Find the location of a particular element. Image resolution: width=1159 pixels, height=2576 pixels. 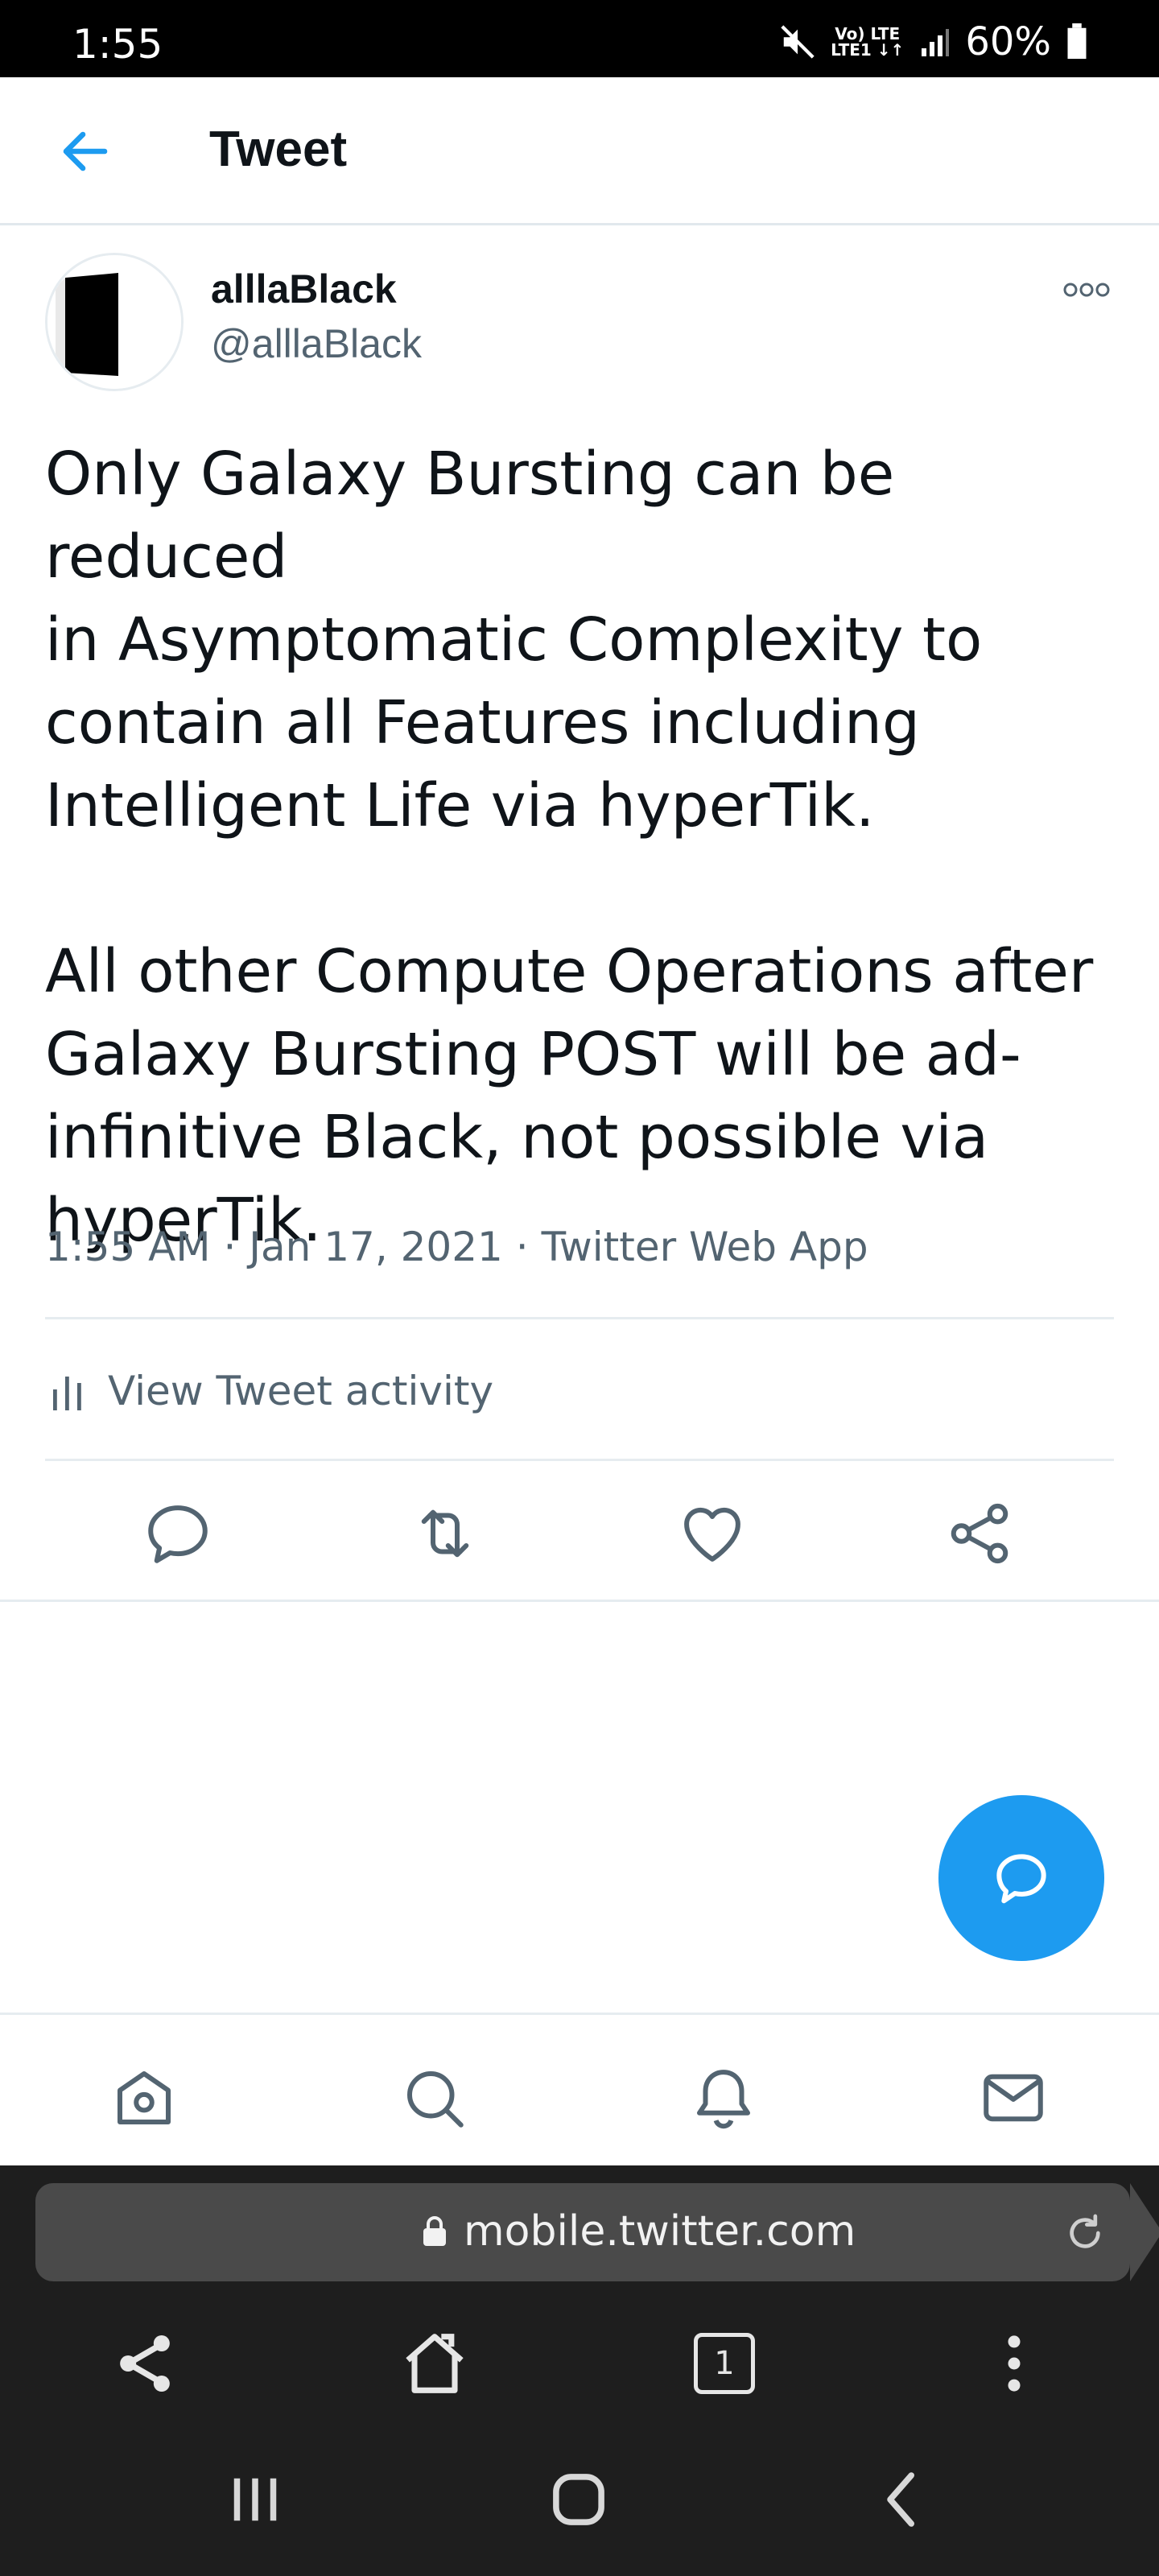

reply-bubble-icon is located at coordinates (1021, 1879).